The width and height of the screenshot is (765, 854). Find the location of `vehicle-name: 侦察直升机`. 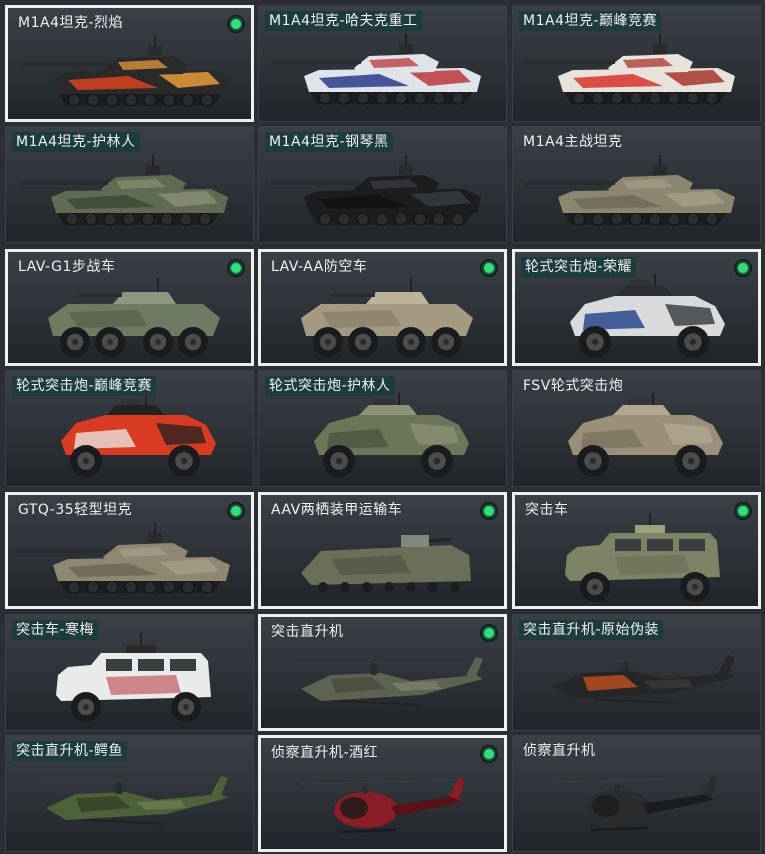

vehicle-name: 侦察直升机 is located at coordinates (559, 751).